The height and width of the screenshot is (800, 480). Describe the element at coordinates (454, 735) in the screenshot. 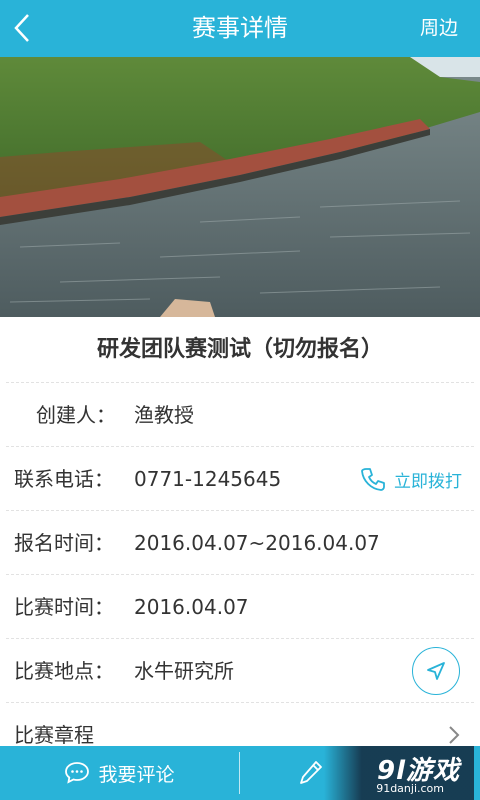

I see `chevron-right-icon` at that location.